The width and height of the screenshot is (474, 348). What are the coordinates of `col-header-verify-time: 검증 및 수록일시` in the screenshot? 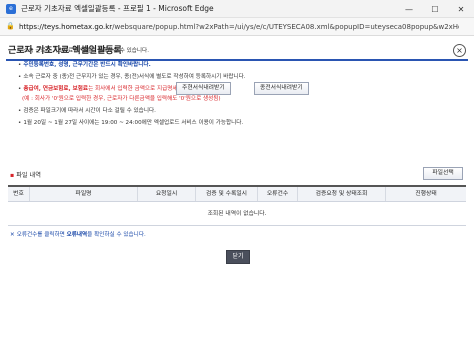 It's located at (227, 194).